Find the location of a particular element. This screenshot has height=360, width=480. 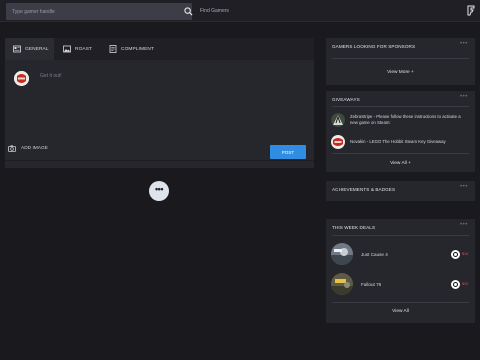

tab-compliment-label: COMPLIMENT is located at coordinates (137, 49).